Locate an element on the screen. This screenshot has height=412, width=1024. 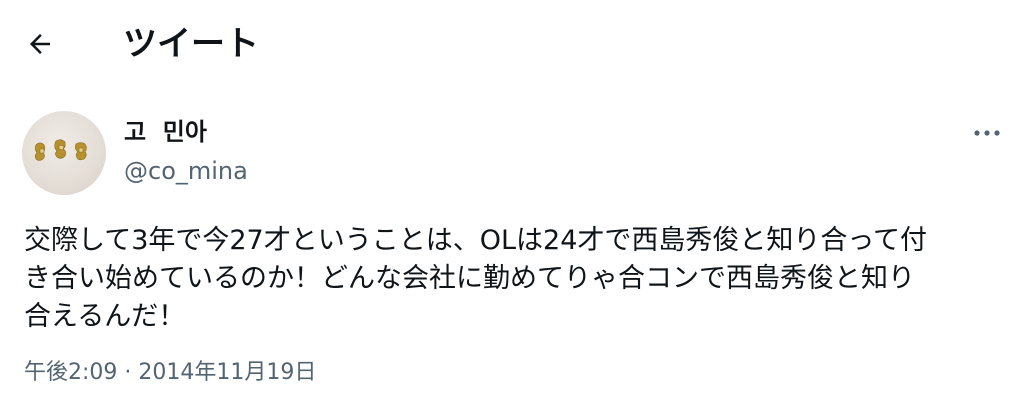
more-horizontal-icon is located at coordinates (987, 133).